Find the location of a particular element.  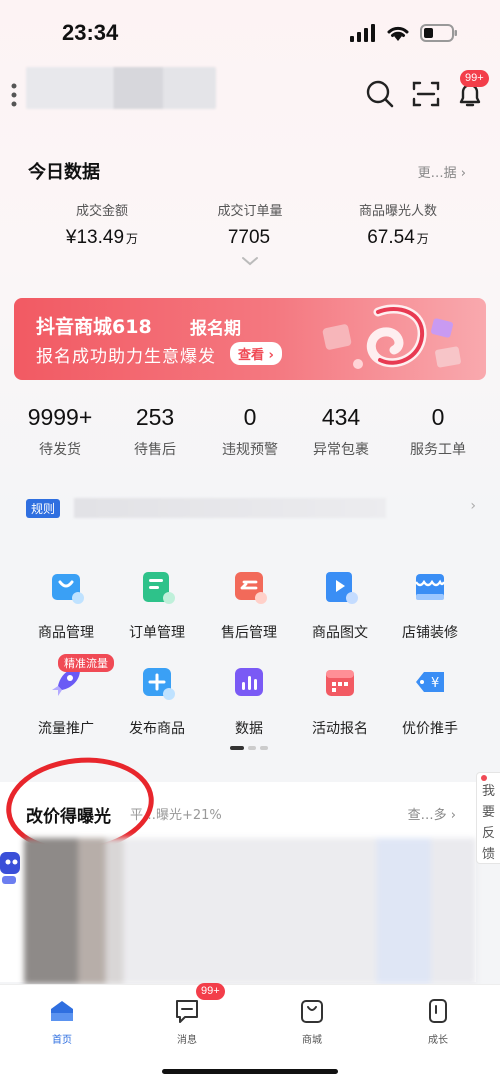

home-icon is located at coordinates (62, 1011).